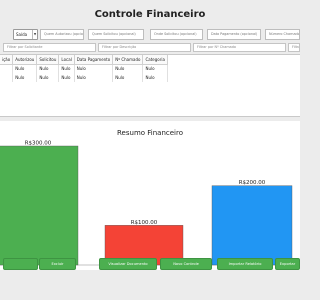 The image size is (320, 300). I want to click on bar-value-label-1: R$300.00, so click(38, 144).